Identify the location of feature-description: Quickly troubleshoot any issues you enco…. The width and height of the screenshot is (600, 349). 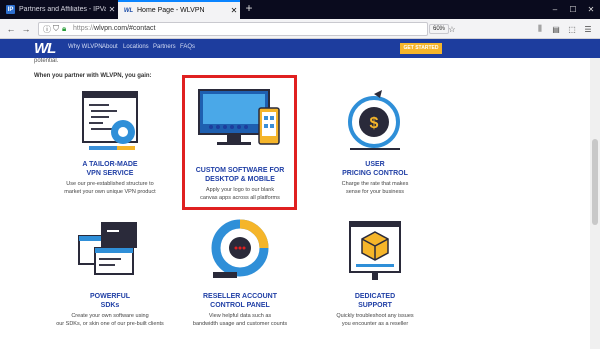
(375, 320).